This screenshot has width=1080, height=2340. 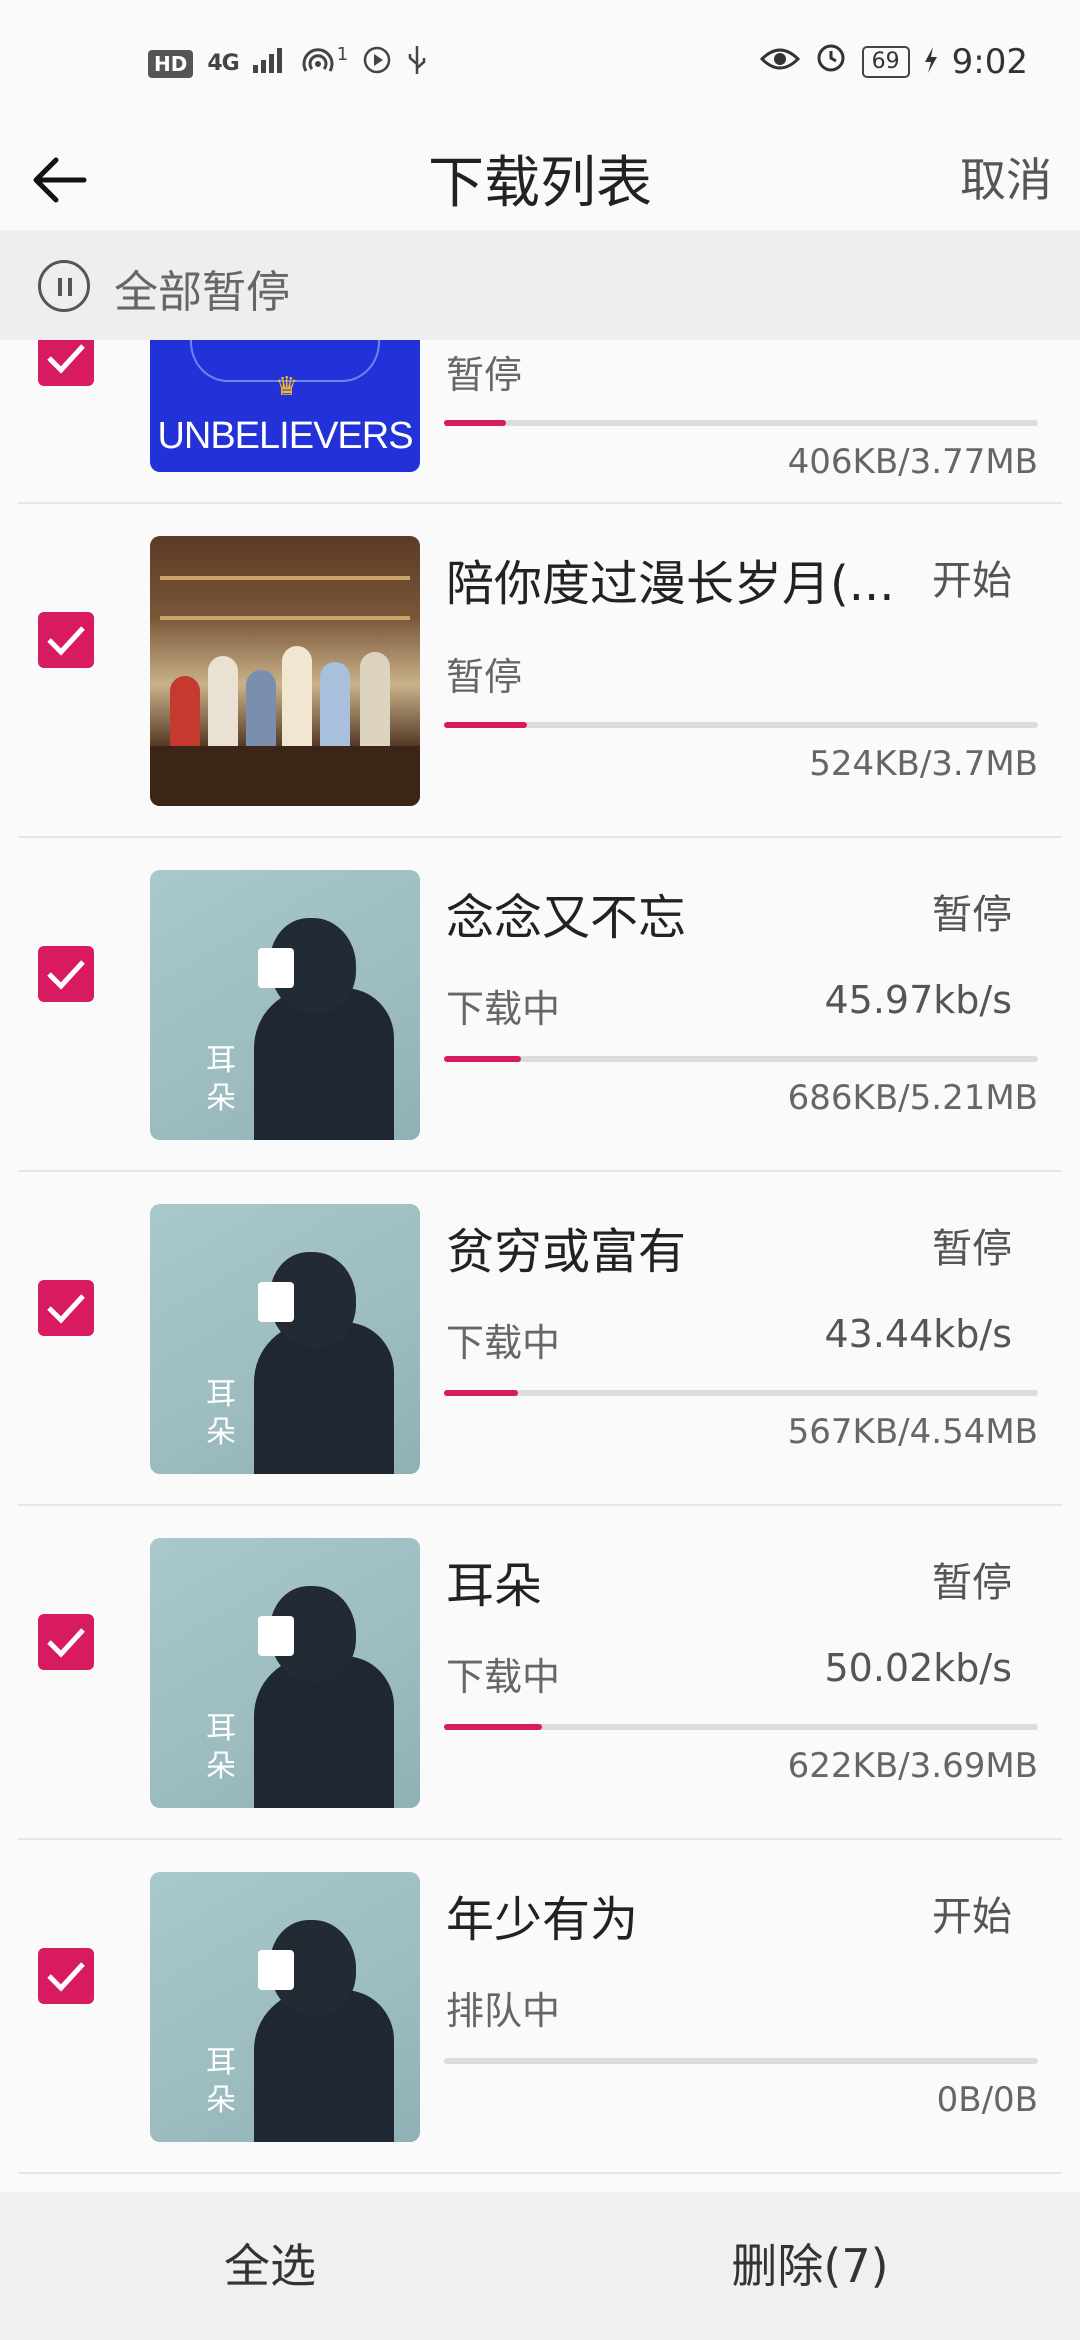 What do you see at coordinates (202, 292) in the screenshot?
I see `pause-all-label: 全部暂停` at bounding box center [202, 292].